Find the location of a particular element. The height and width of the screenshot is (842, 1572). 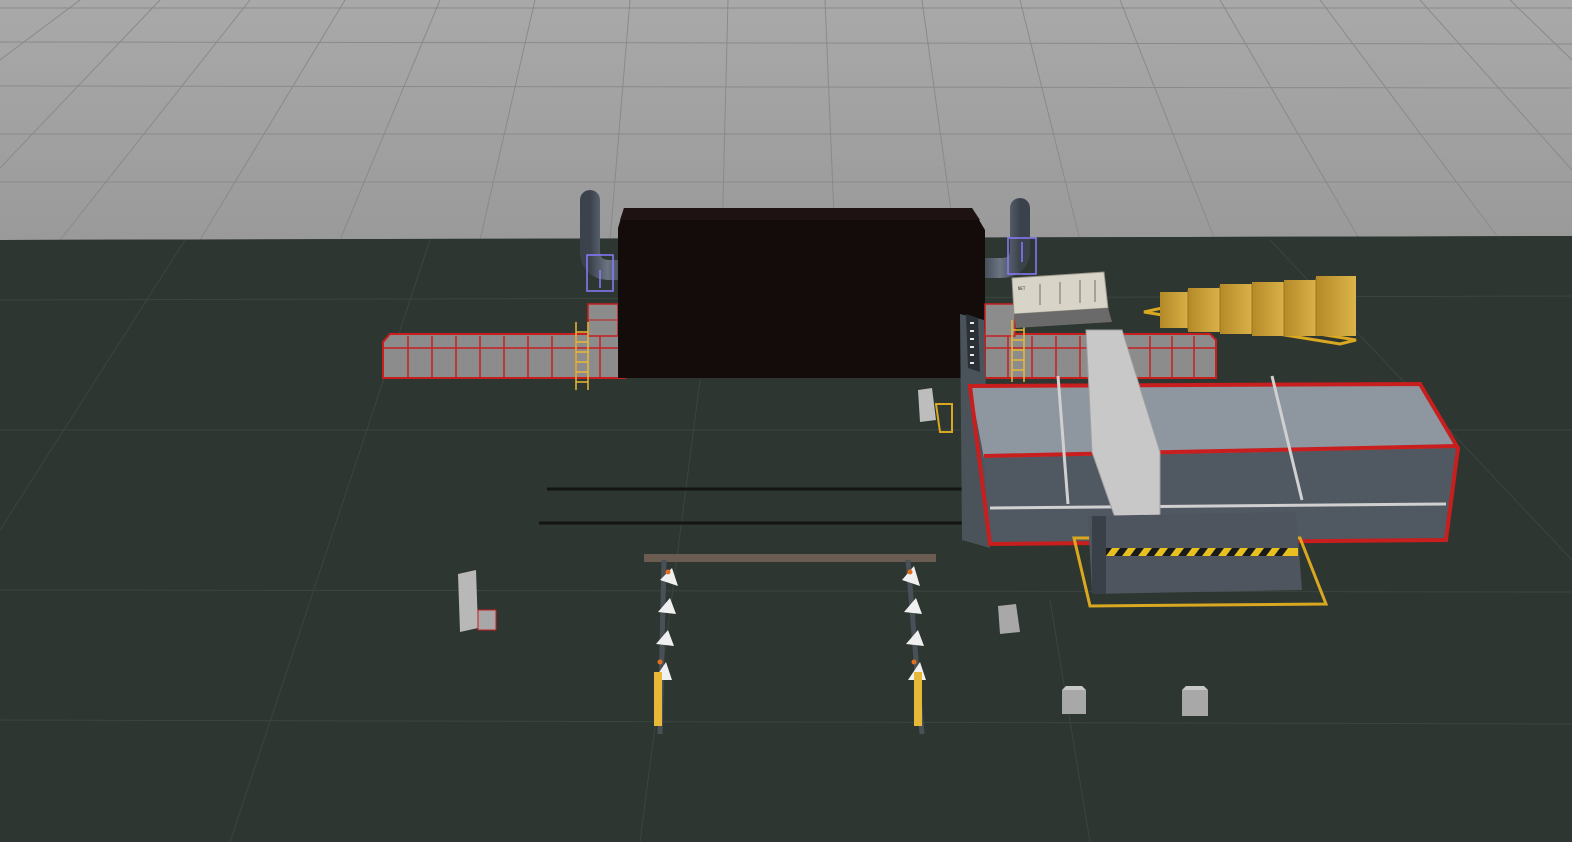

floor-box-b is located at coordinates (1195, 701).